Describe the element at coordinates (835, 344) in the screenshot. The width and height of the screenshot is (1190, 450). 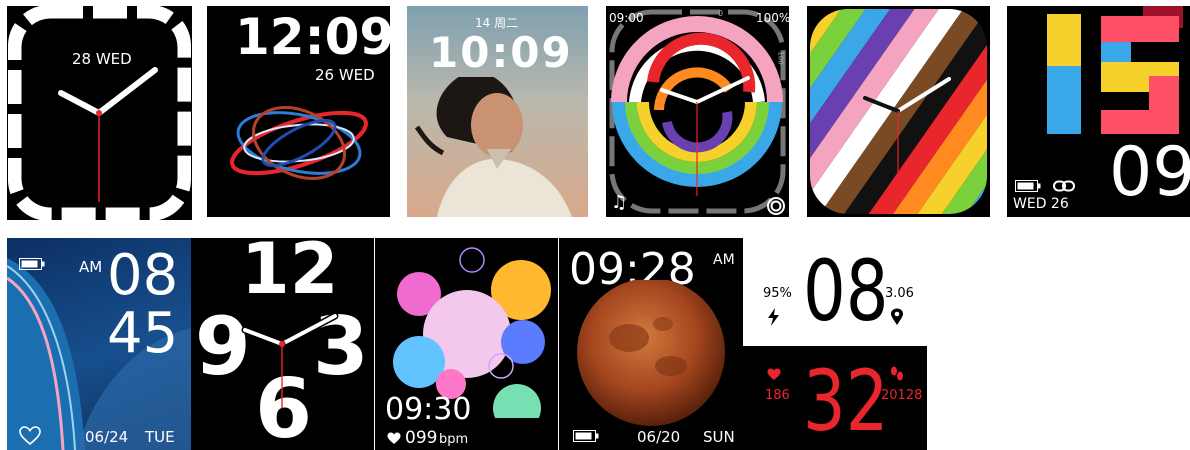
I see `watch-face-11: 95% 08 3.06 186 32 20128` at that location.